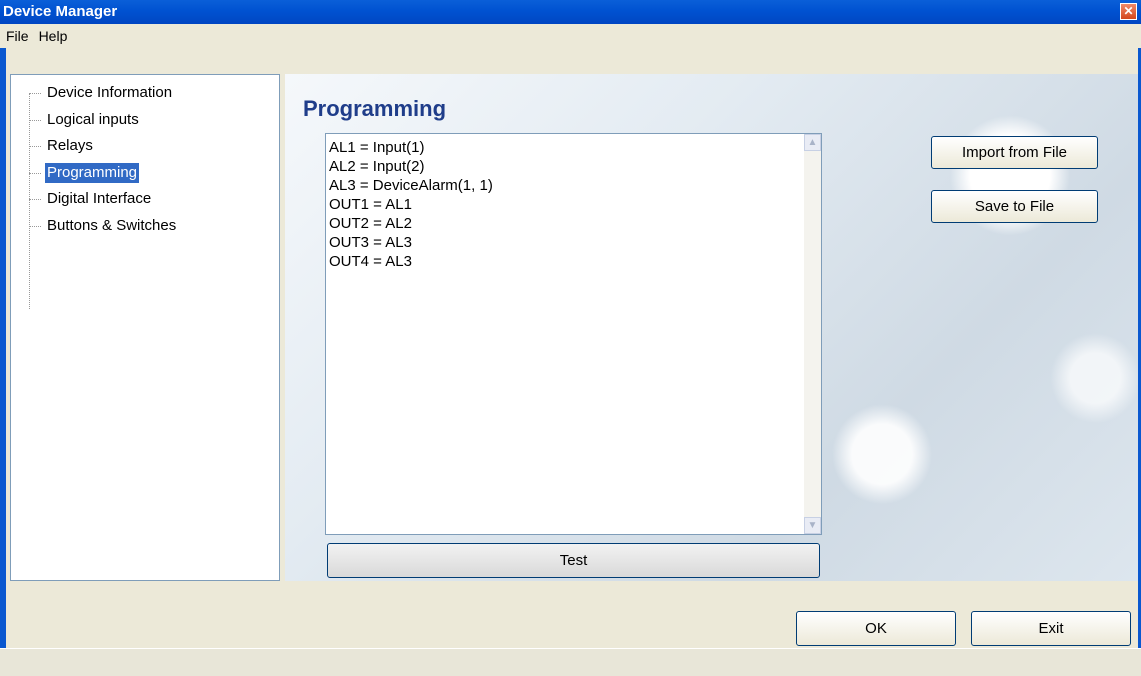 This screenshot has height=676, width=1141. What do you see at coordinates (370, 204) in the screenshot?
I see `editor-line: OUT1 = AL1` at bounding box center [370, 204].